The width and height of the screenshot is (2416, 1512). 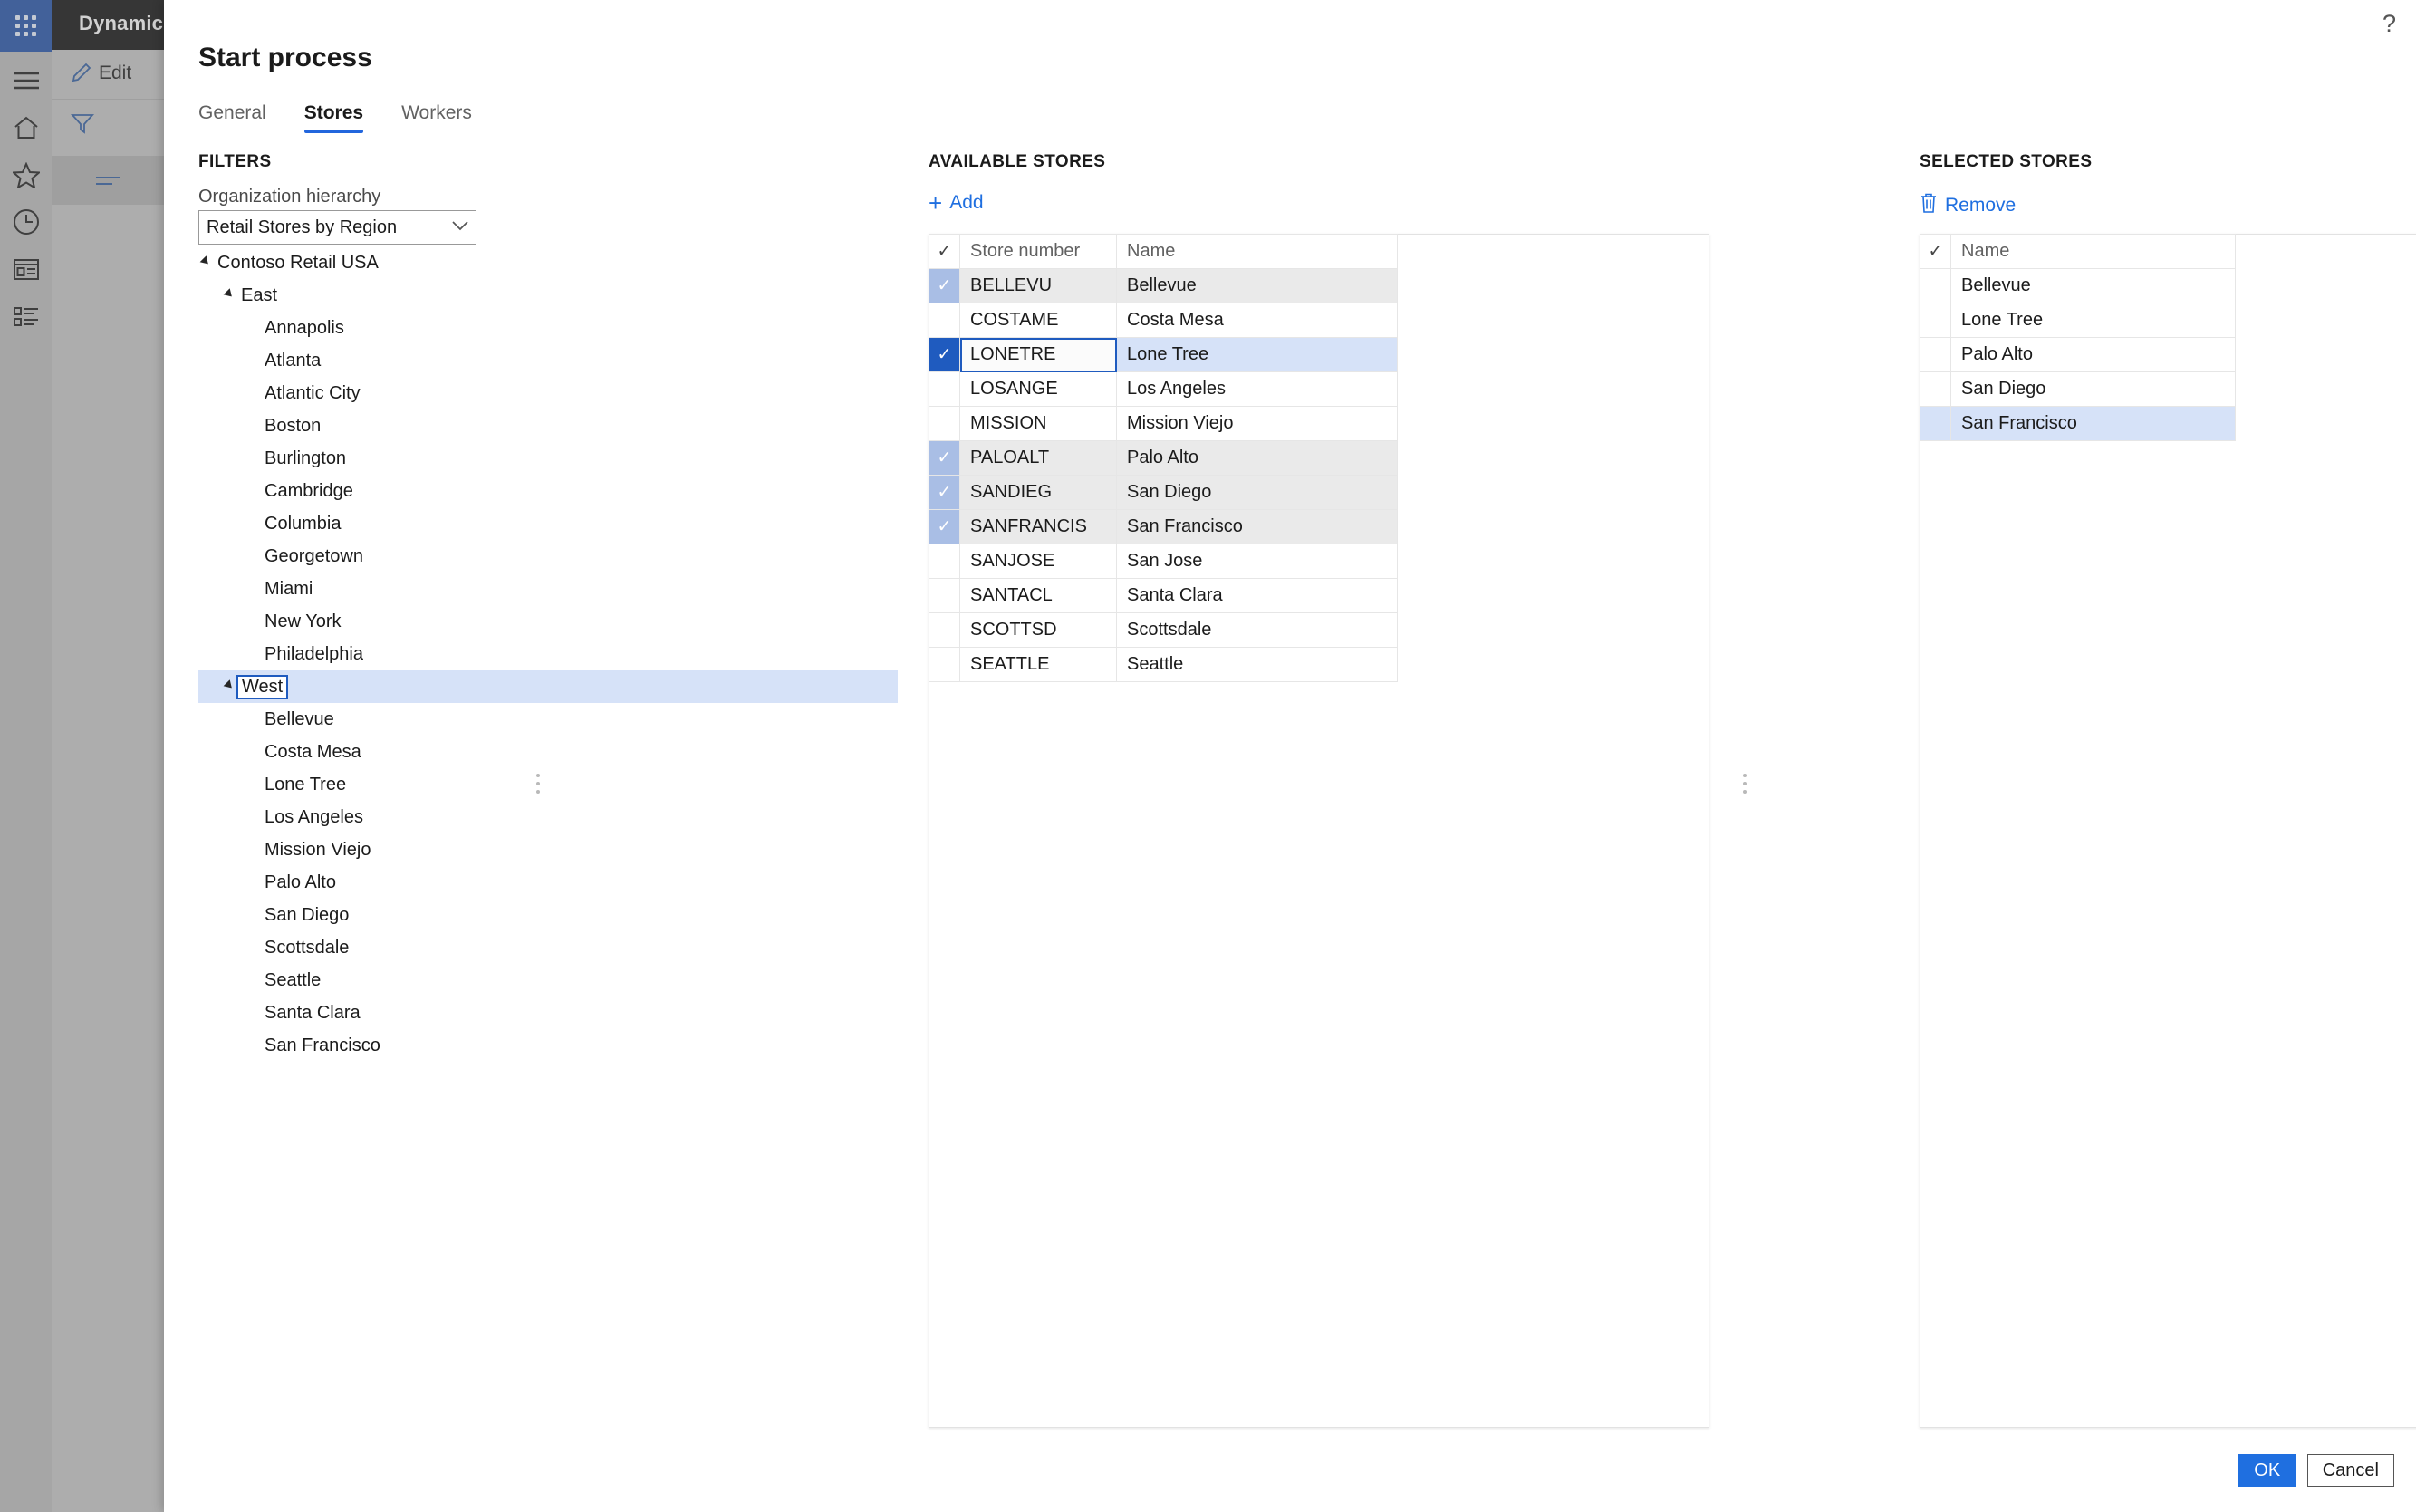 I want to click on tree-node: East, so click(x=548, y=295).